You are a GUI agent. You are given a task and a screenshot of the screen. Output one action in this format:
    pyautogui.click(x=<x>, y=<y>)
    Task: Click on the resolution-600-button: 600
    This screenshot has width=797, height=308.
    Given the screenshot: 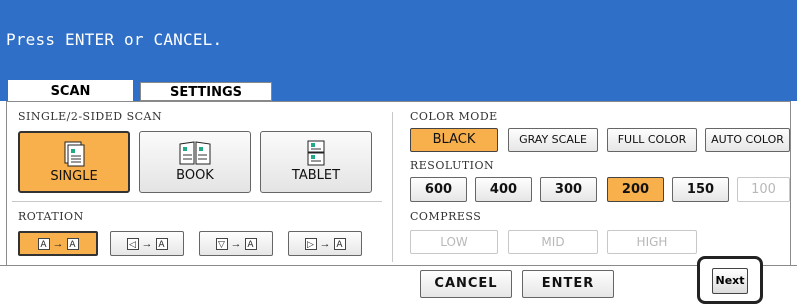 What is the action you would take?
    pyautogui.click(x=438, y=189)
    